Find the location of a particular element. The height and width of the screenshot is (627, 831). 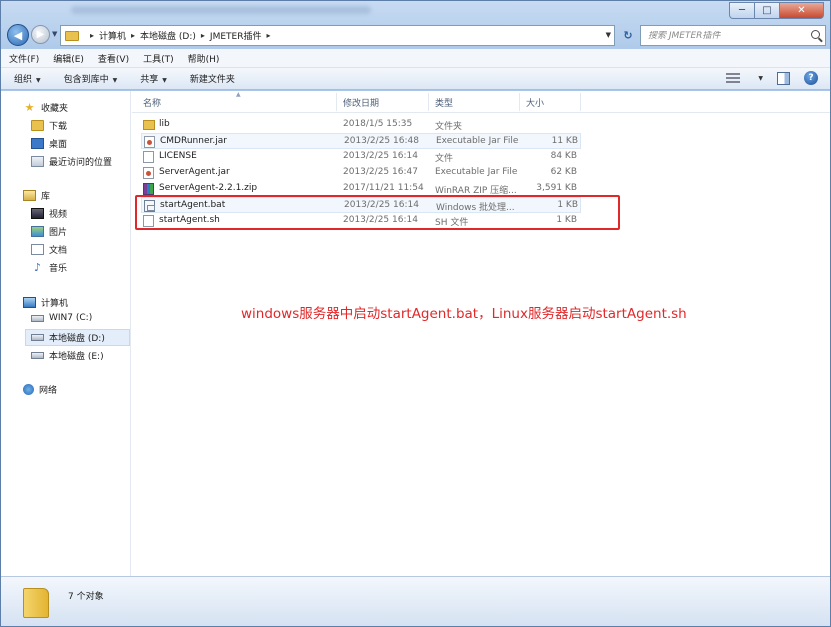

nav-item-drive-e: 本地磁盘 (E:) is located at coordinates (67, 355).